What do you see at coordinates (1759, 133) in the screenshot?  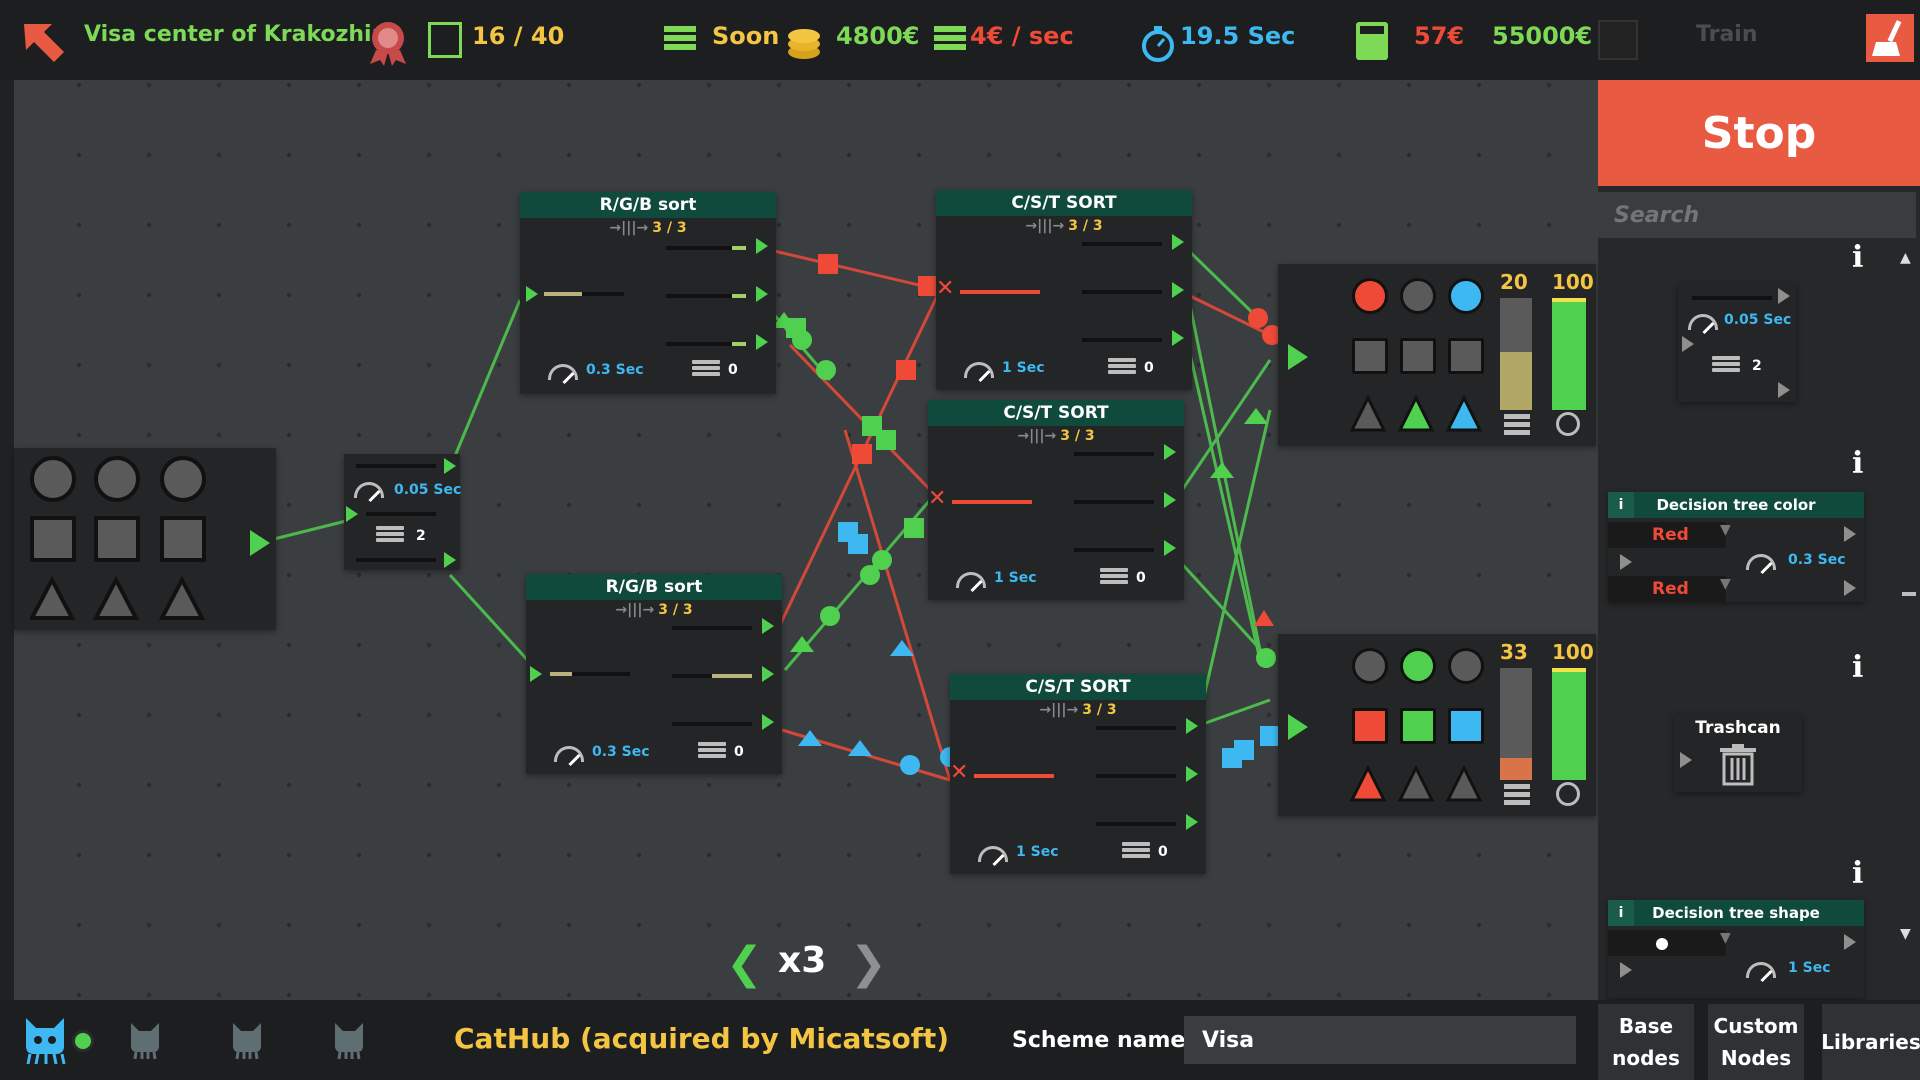 I see `stop-button: Stop` at bounding box center [1759, 133].